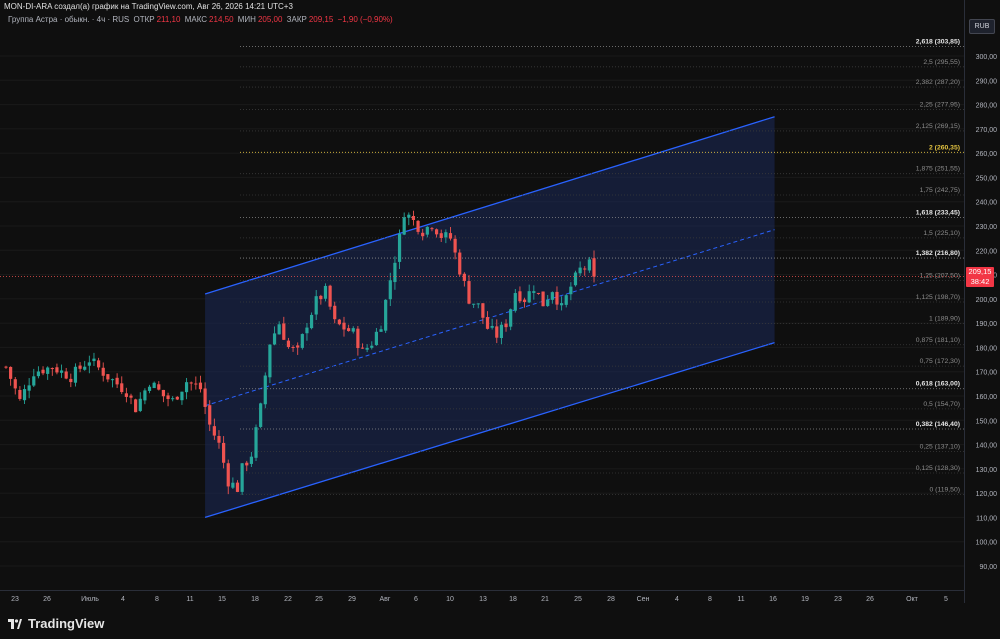  What do you see at coordinates (941, 233) in the screenshot?
I see `fib-level-label: 1,5 (225,10)` at bounding box center [941, 233].